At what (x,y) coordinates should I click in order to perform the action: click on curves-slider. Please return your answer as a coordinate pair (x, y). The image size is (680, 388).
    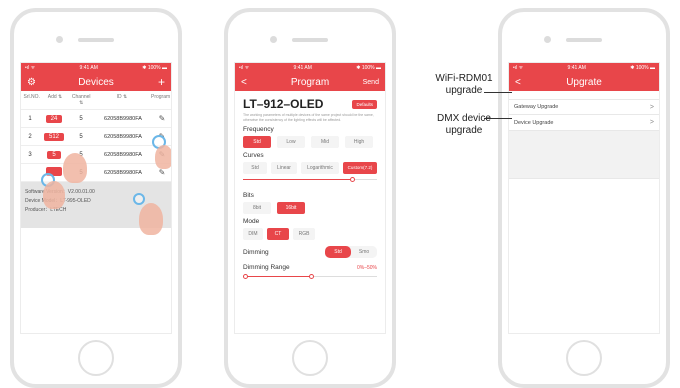
    Looking at the image, I should click on (310, 180).